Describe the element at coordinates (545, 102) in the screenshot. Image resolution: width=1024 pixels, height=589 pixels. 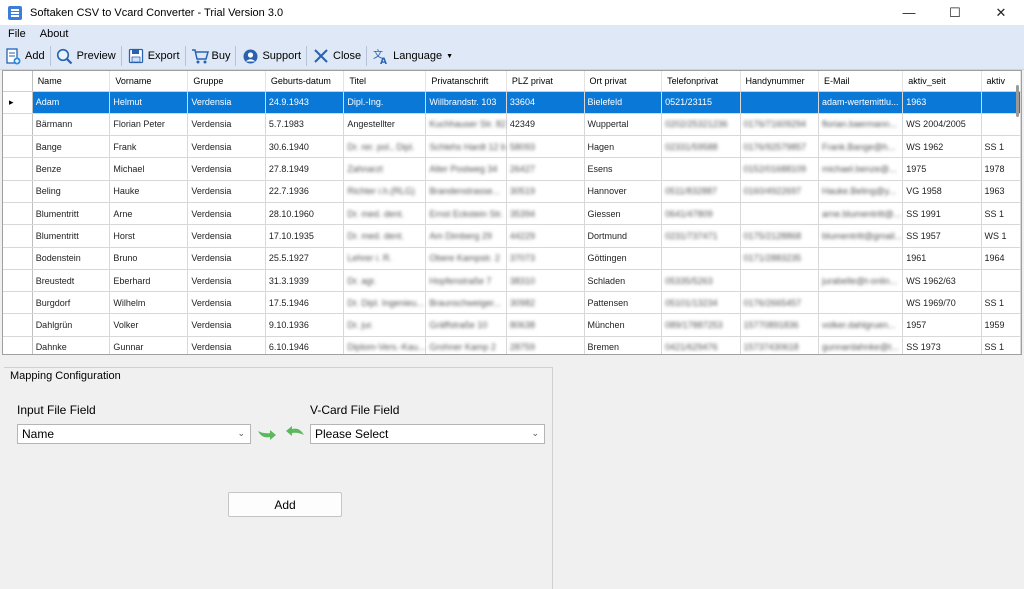
I see `table-cell: 33604` at that location.